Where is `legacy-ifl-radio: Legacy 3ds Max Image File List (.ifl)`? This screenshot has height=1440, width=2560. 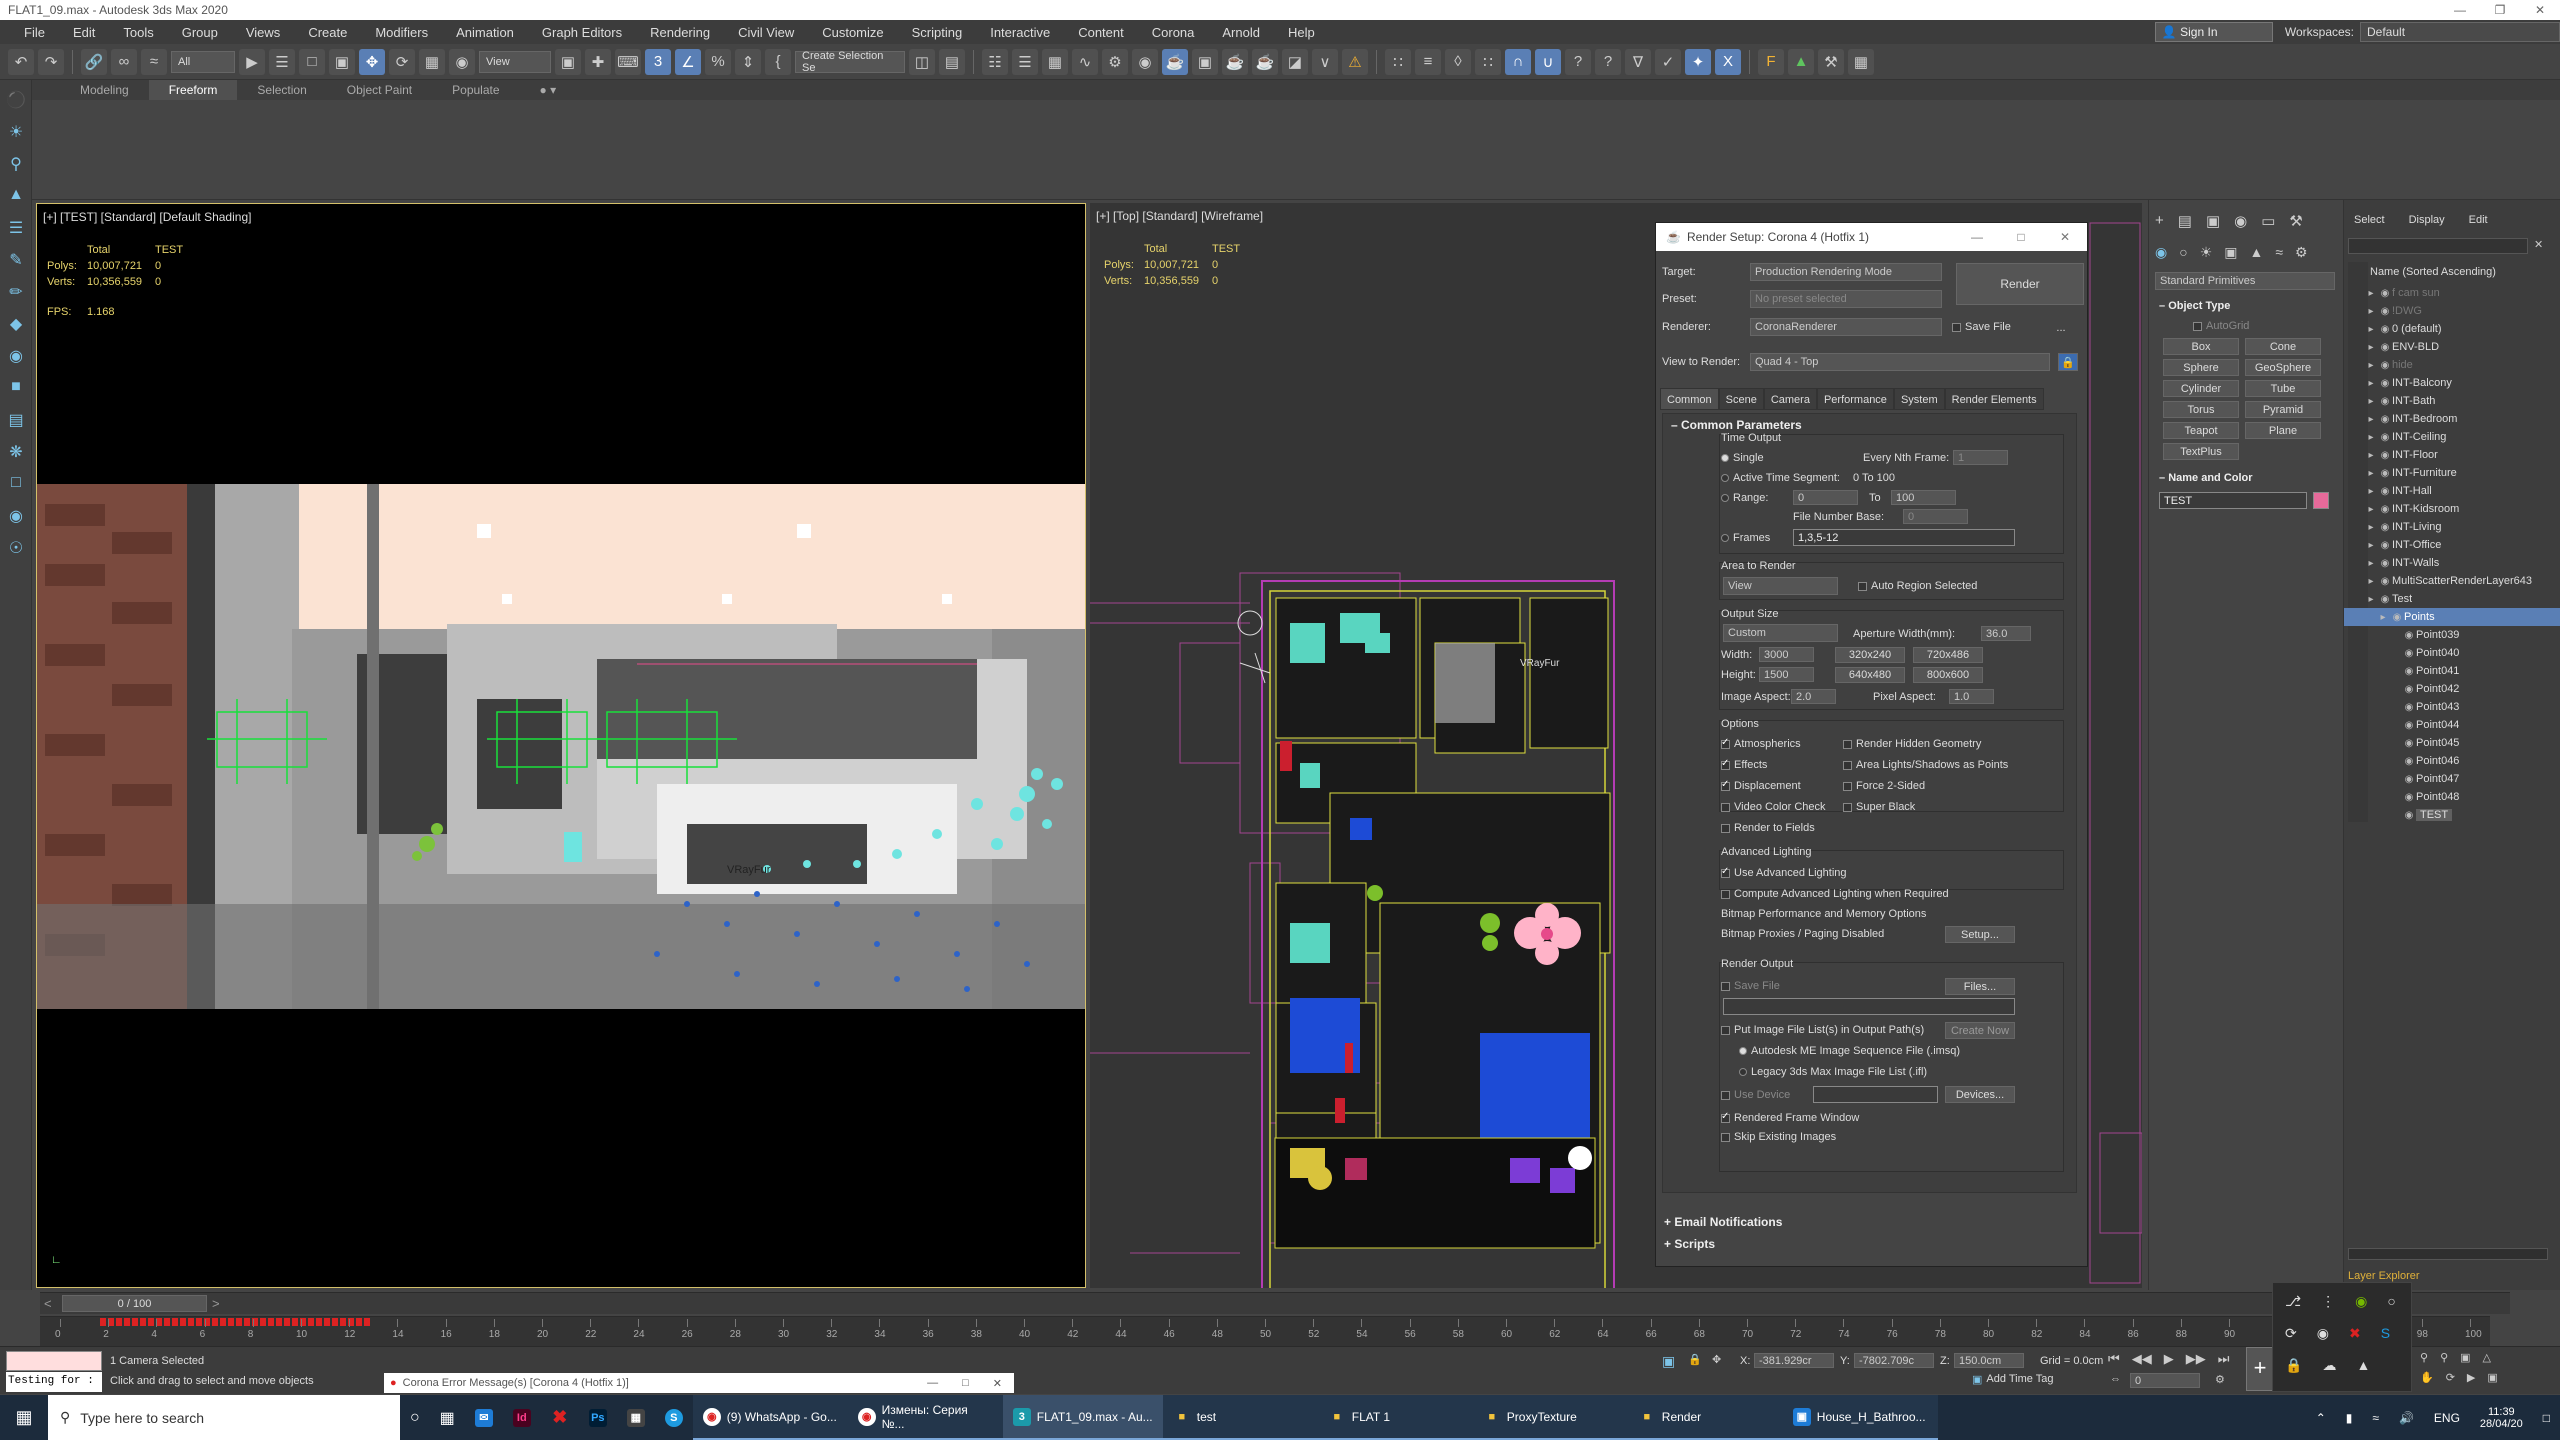
legacy-ifl-radio: Legacy 3ds Max Image File List (.ifl) is located at coordinates (1833, 1072).